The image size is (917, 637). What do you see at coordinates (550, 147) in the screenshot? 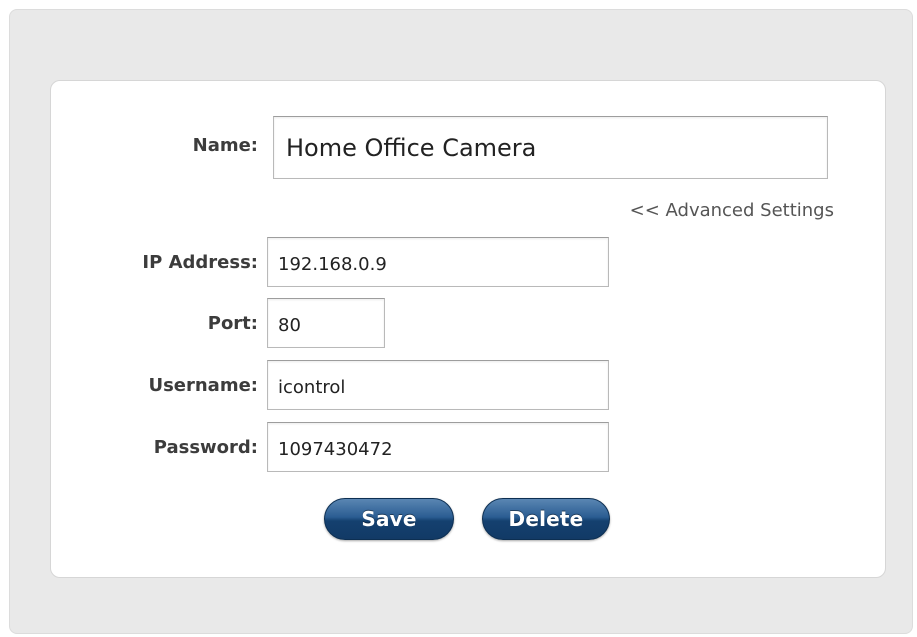
I see `name-field` at bounding box center [550, 147].